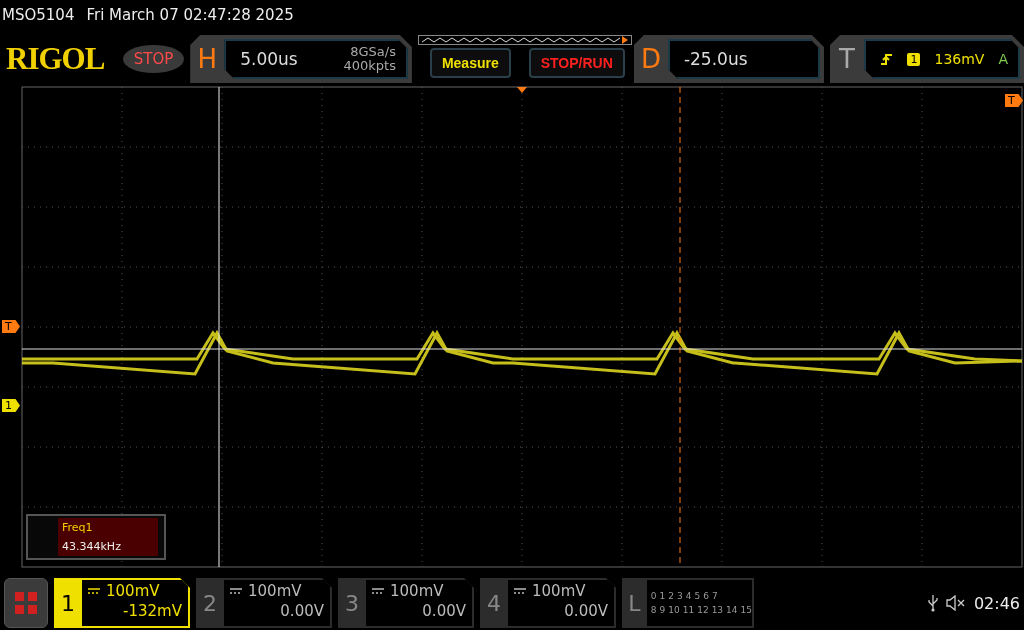 Image resolution: width=1024 pixels, height=630 pixels. Describe the element at coordinates (301, 59) in the screenshot. I see `horizontal-panel: H 5.00us 8GSa/s 400kpts` at that location.